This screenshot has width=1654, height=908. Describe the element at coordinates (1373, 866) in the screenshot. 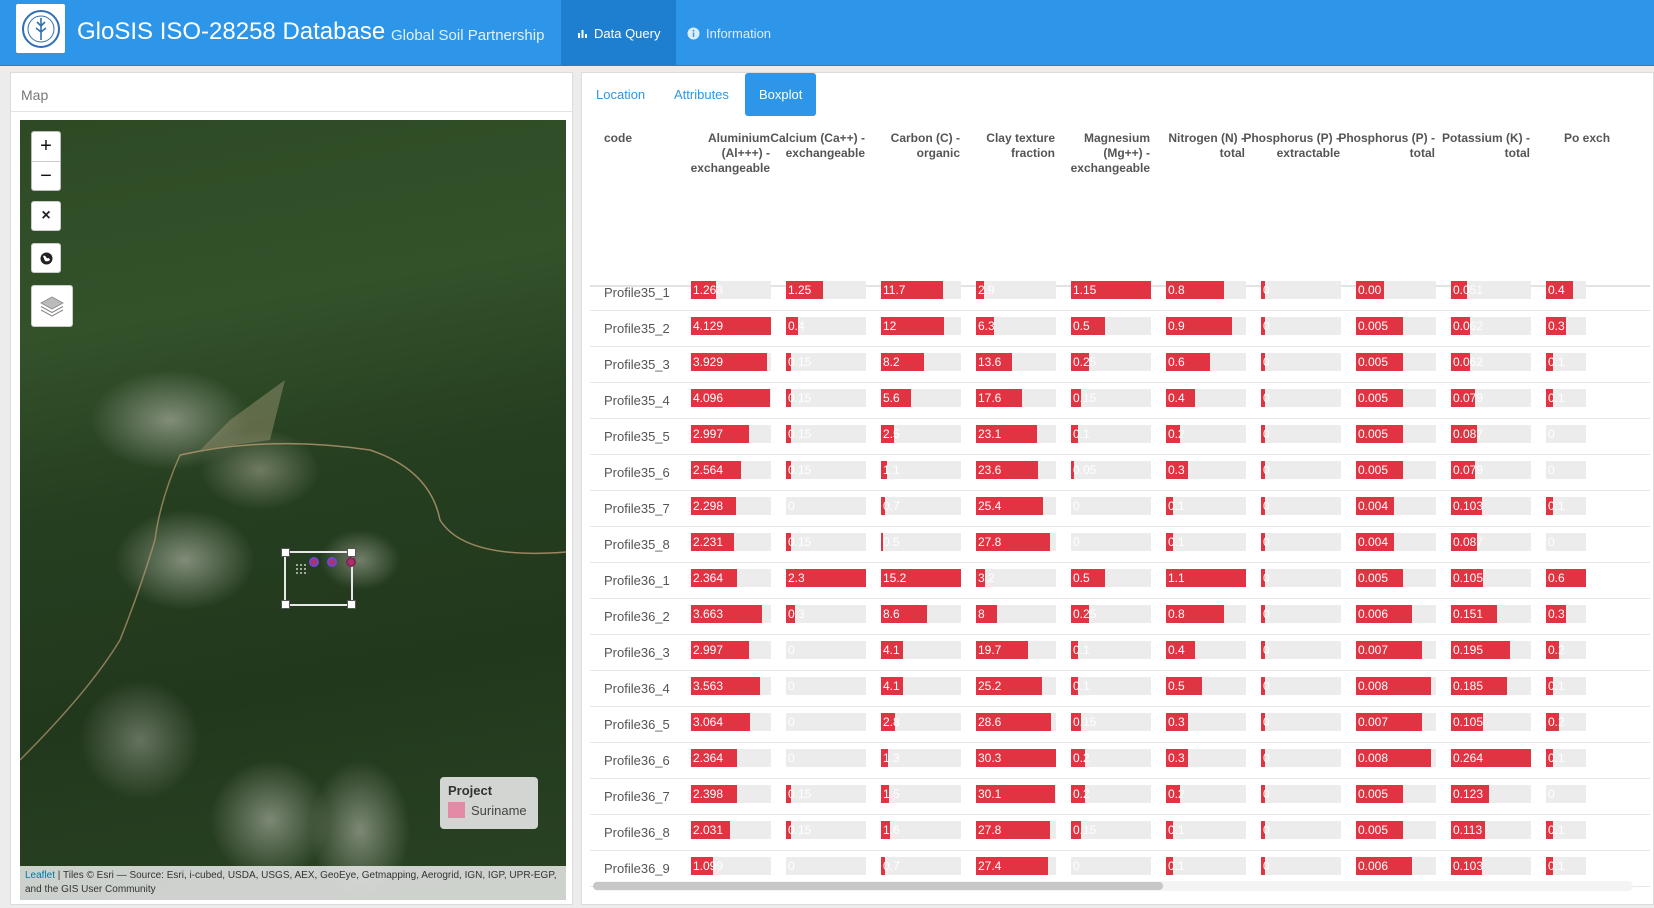

I see `value-label: 0.006` at that location.